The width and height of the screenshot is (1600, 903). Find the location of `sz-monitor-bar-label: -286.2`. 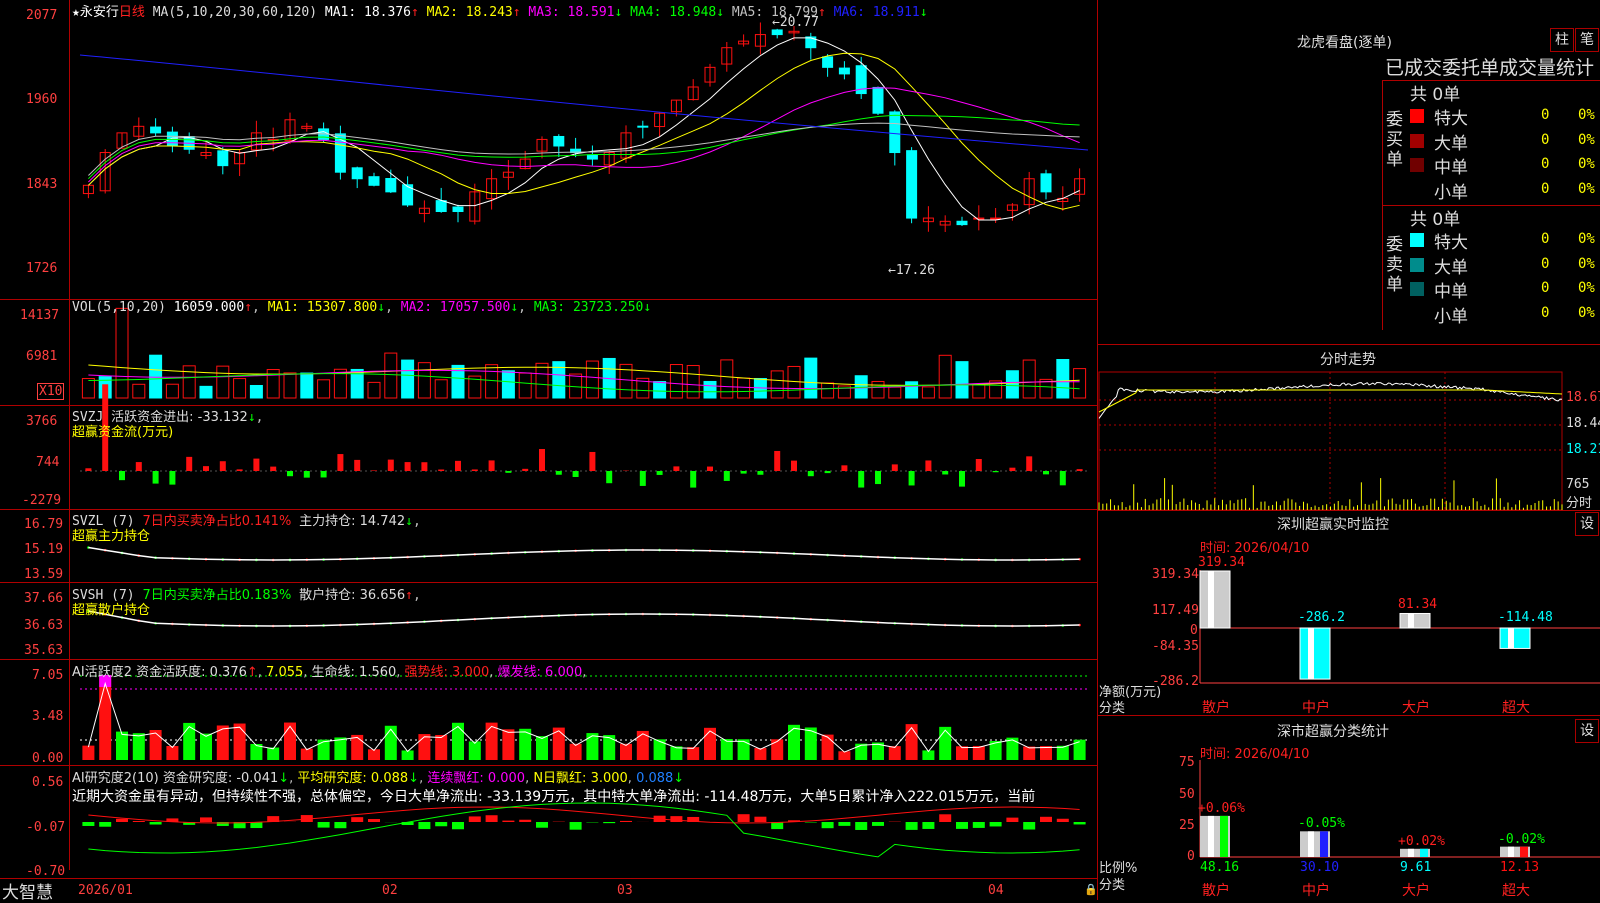

sz-monitor-bar-label: -286.2 is located at coordinates (1321, 617).